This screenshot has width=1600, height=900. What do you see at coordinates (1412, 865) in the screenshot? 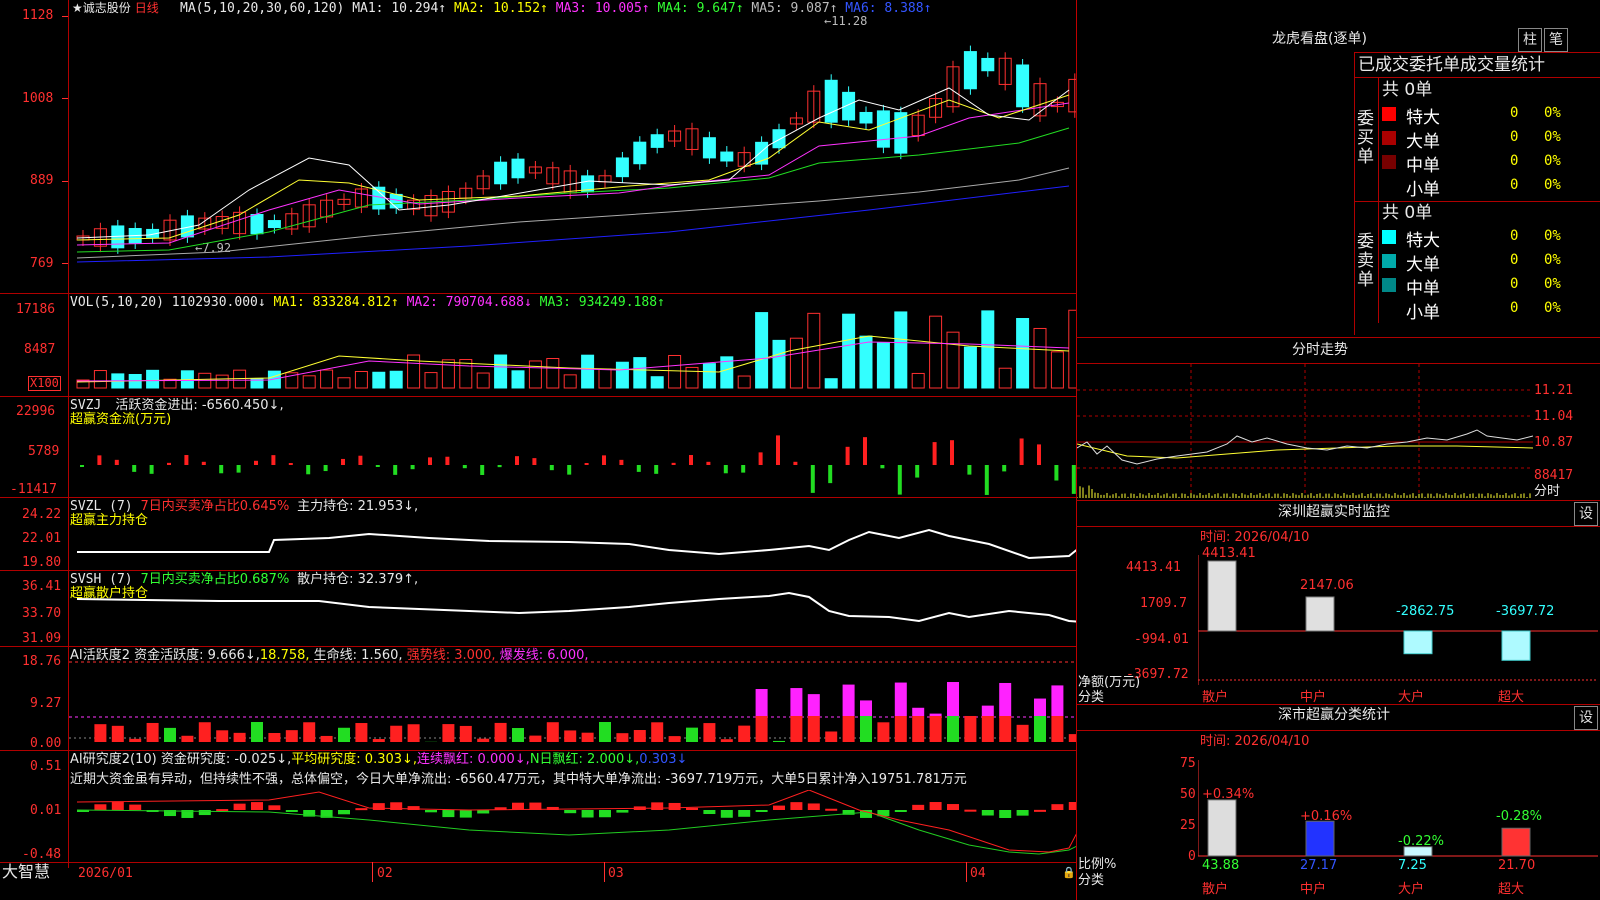
I see `szc-value: 7.25` at bounding box center [1412, 865].